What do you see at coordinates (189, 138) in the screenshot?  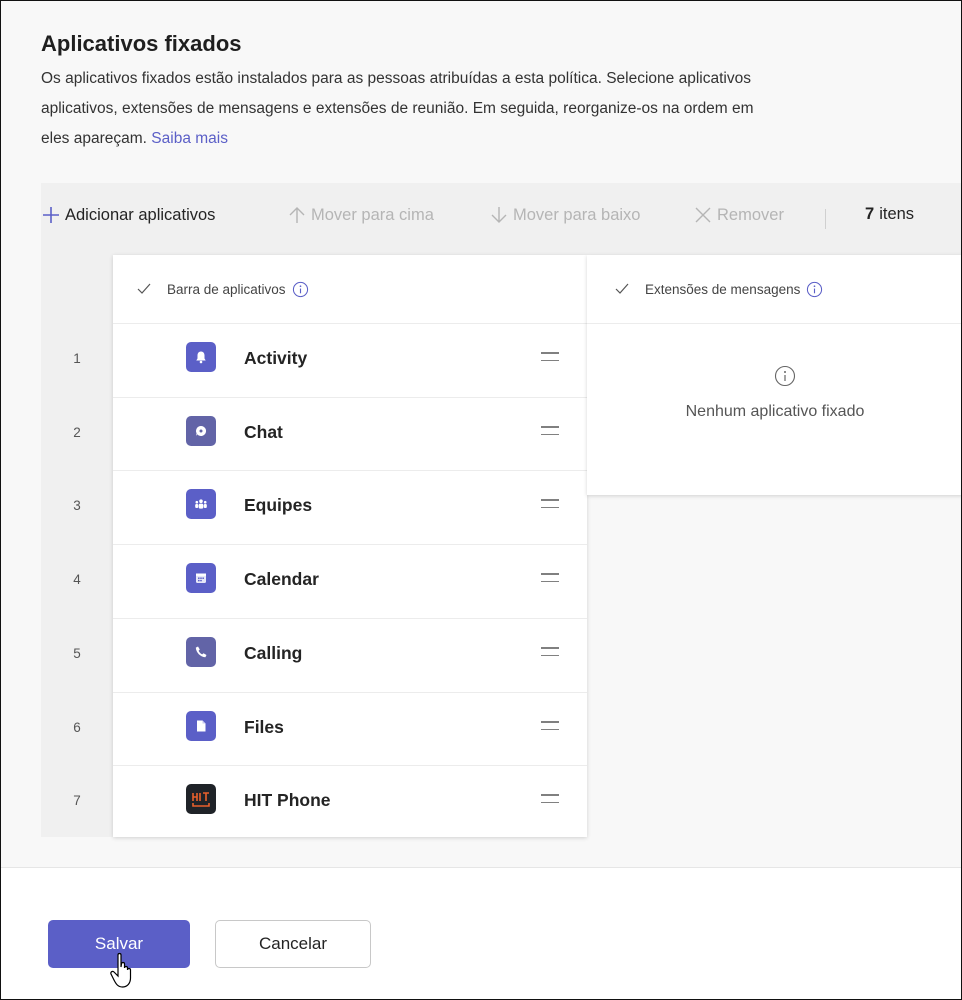 I see `learn-more-link: Saiba mais` at bounding box center [189, 138].